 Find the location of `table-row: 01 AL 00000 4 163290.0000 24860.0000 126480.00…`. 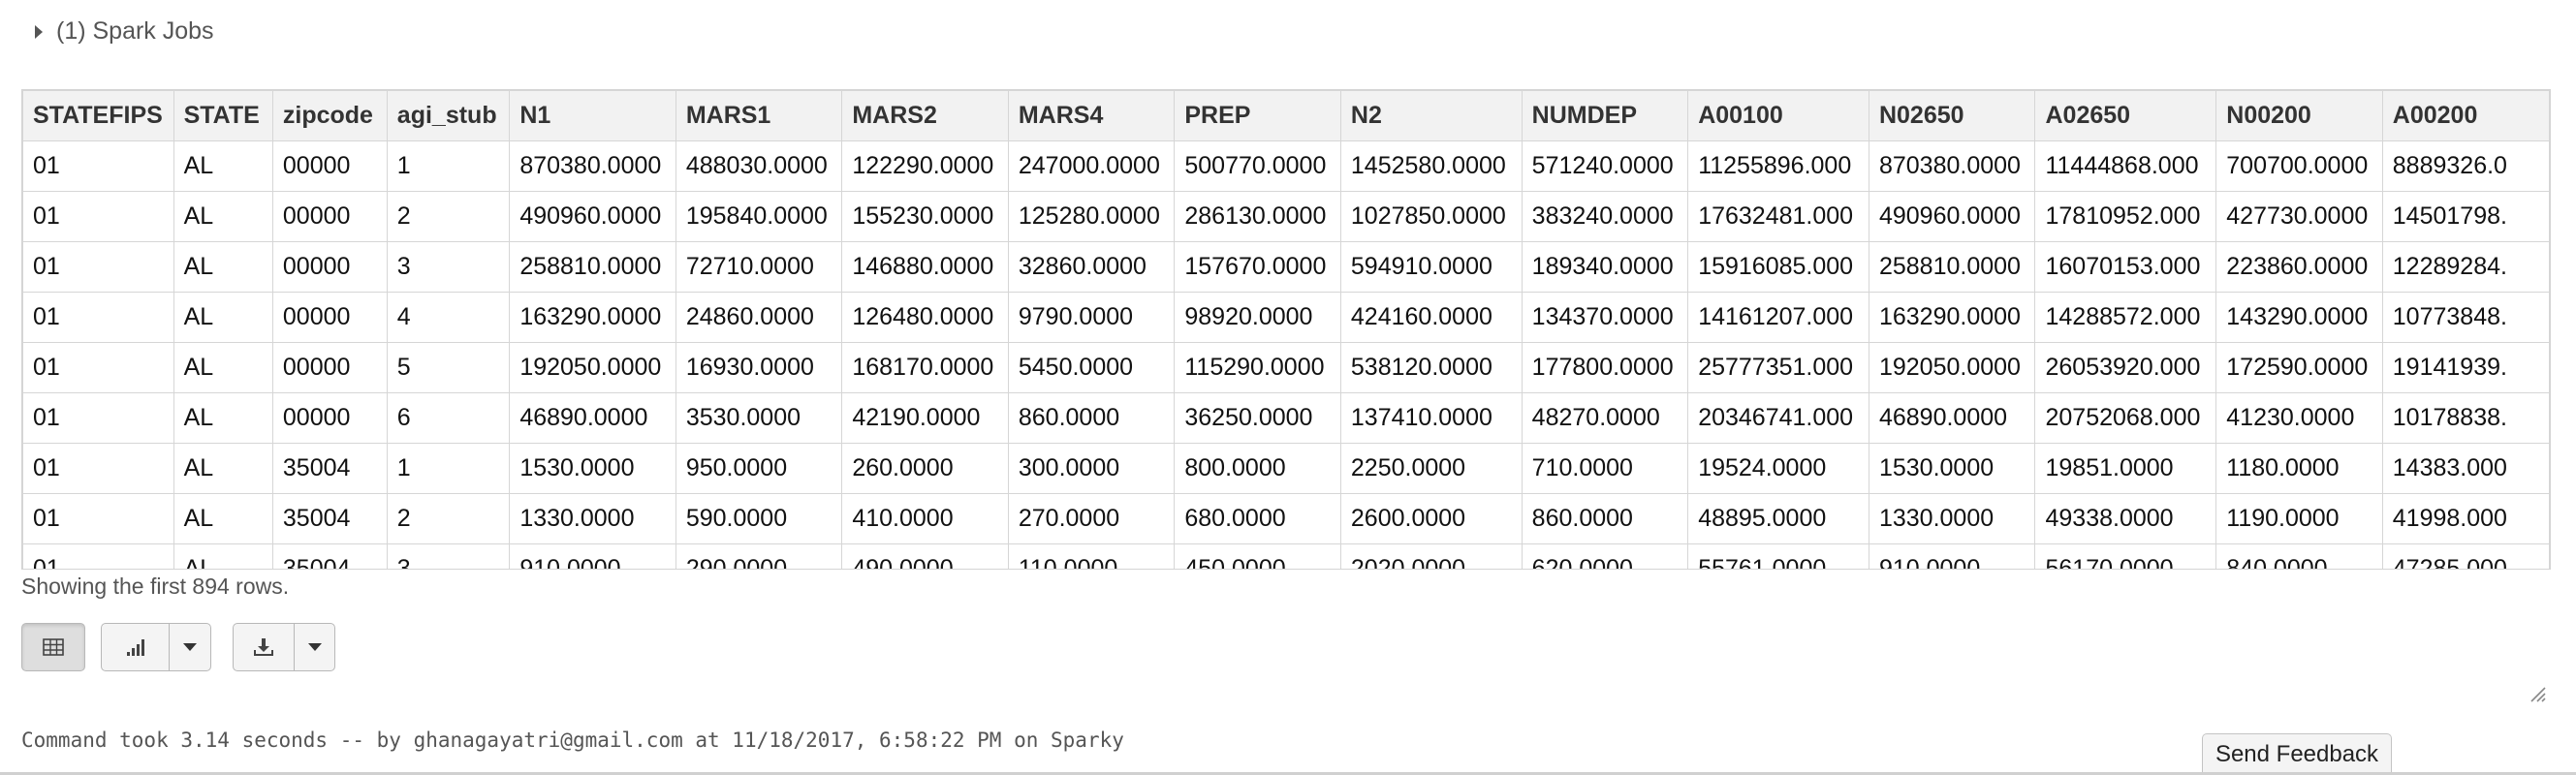

table-row: 01 AL 00000 4 163290.0000 24860.0000 126480.00… is located at coordinates (1286, 317).